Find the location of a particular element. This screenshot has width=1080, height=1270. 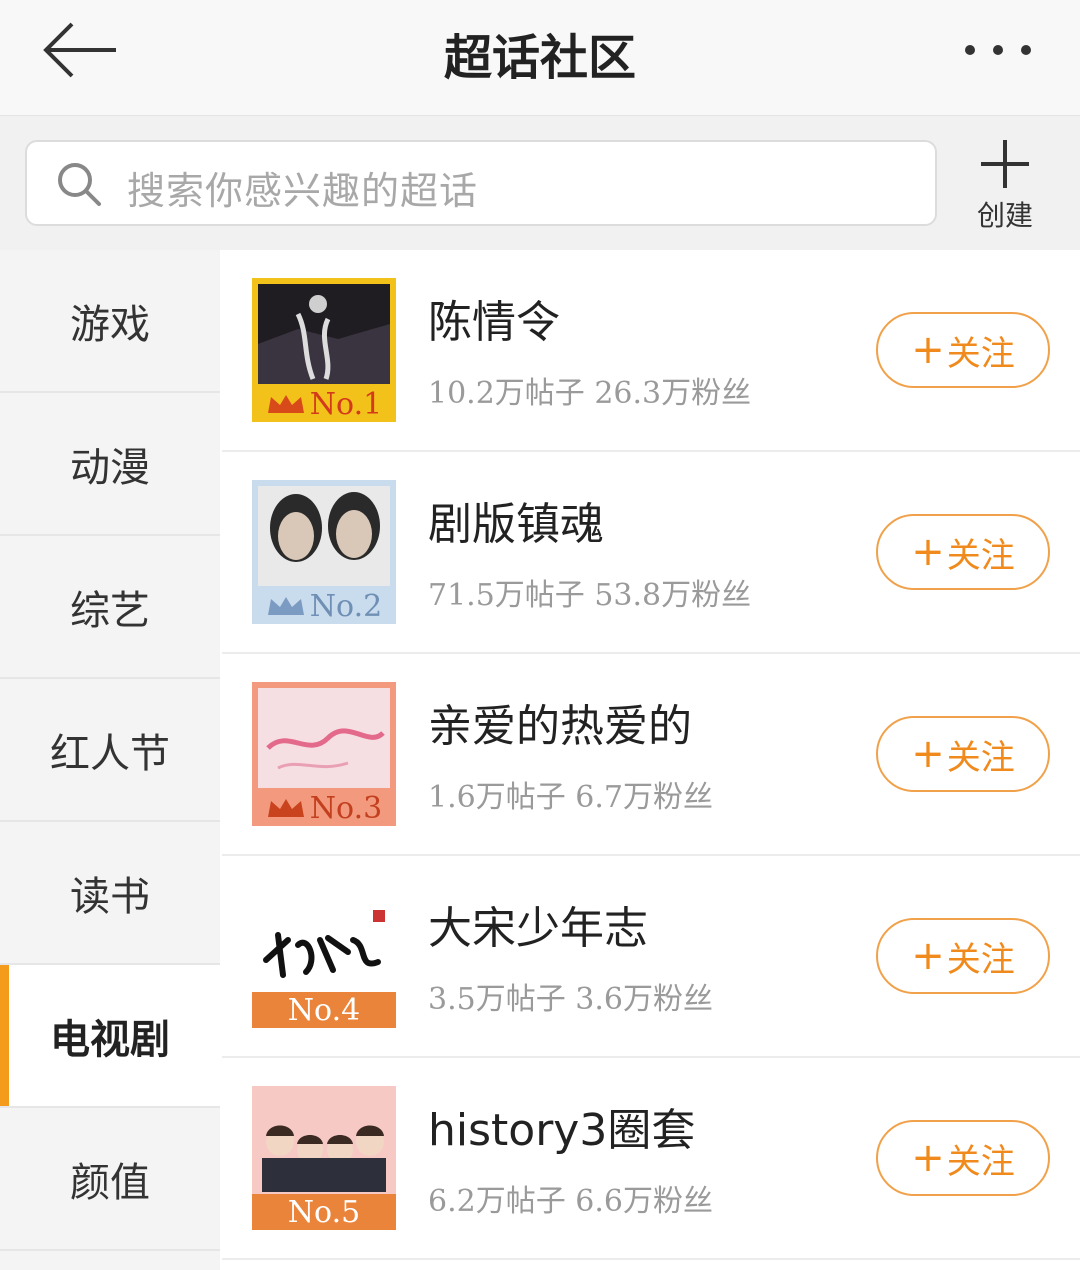

rank-label: No.1 is located at coordinates (346, 404).